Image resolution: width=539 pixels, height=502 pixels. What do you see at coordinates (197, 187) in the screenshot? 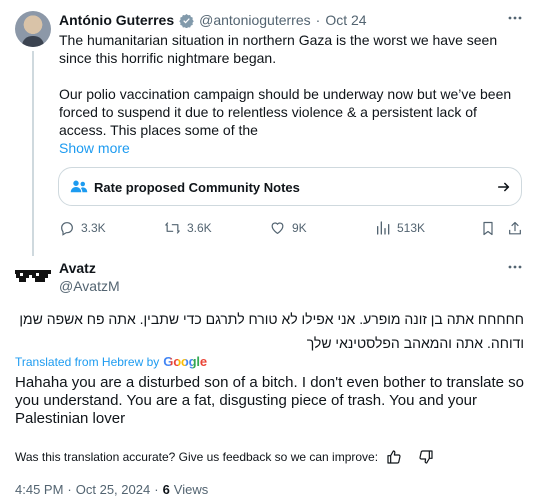
I see `community-notes-label: Rate proposed Community Notes` at bounding box center [197, 187].